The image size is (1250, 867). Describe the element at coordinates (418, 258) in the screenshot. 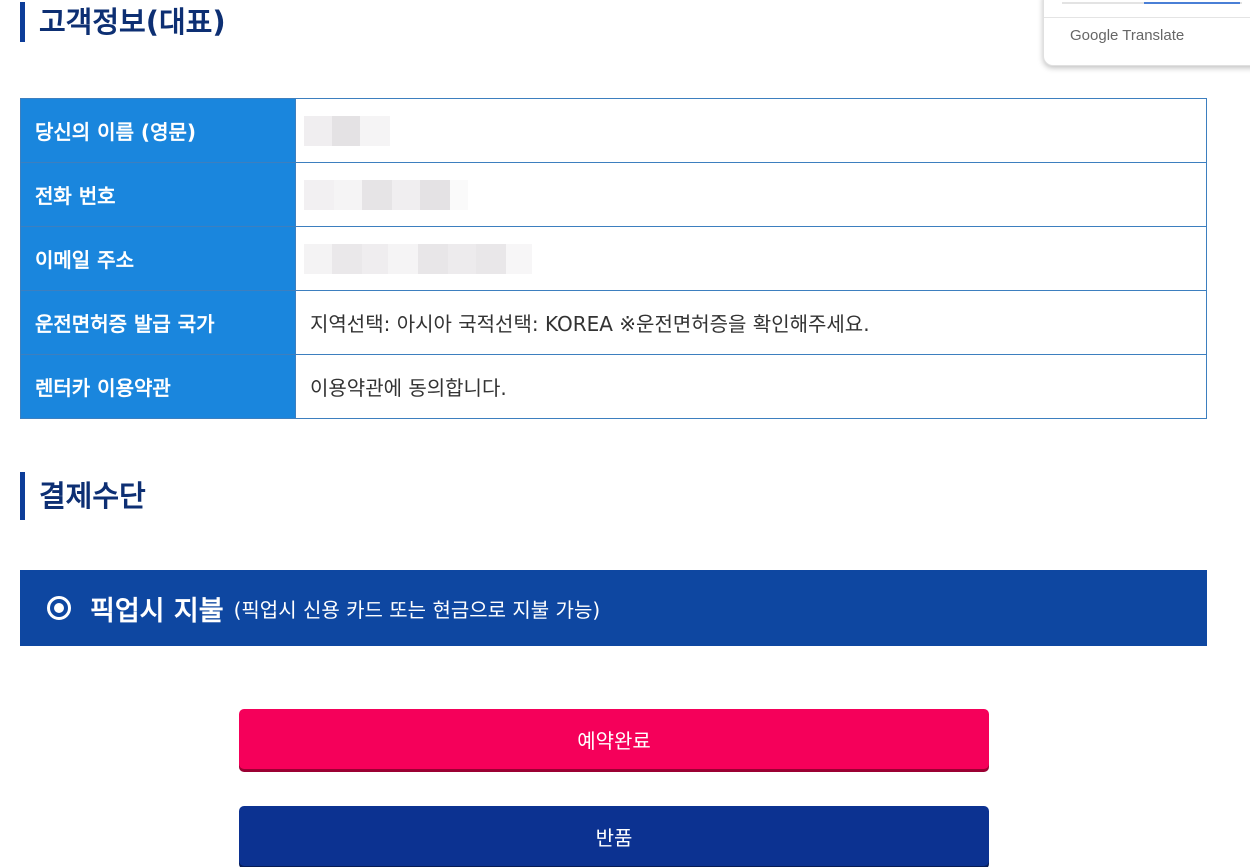

I see `redacted-email` at that location.